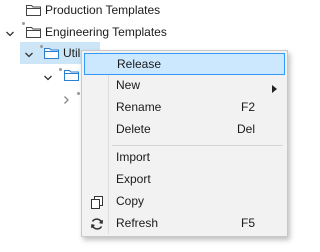 Image resolution: width=320 pixels, height=252 pixels. What do you see at coordinates (133, 129) in the screenshot?
I see `menu-item-label: Delete` at bounding box center [133, 129].